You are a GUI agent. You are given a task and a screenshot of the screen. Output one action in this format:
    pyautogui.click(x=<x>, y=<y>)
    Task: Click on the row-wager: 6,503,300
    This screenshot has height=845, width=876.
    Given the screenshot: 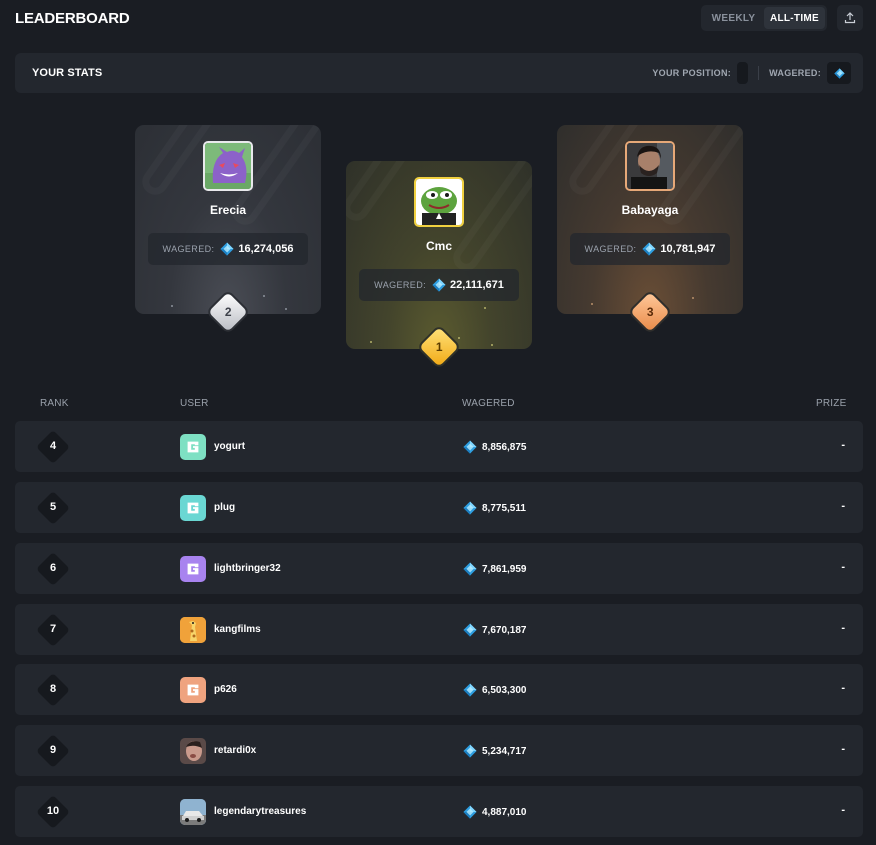 What is the action you would take?
    pyautogui.click(x=495, y=690)
    